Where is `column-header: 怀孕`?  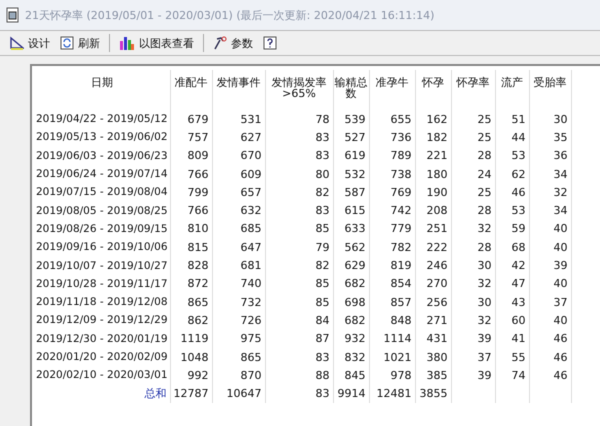 column-header: 怀孕 is located at coordinates (433, 90).